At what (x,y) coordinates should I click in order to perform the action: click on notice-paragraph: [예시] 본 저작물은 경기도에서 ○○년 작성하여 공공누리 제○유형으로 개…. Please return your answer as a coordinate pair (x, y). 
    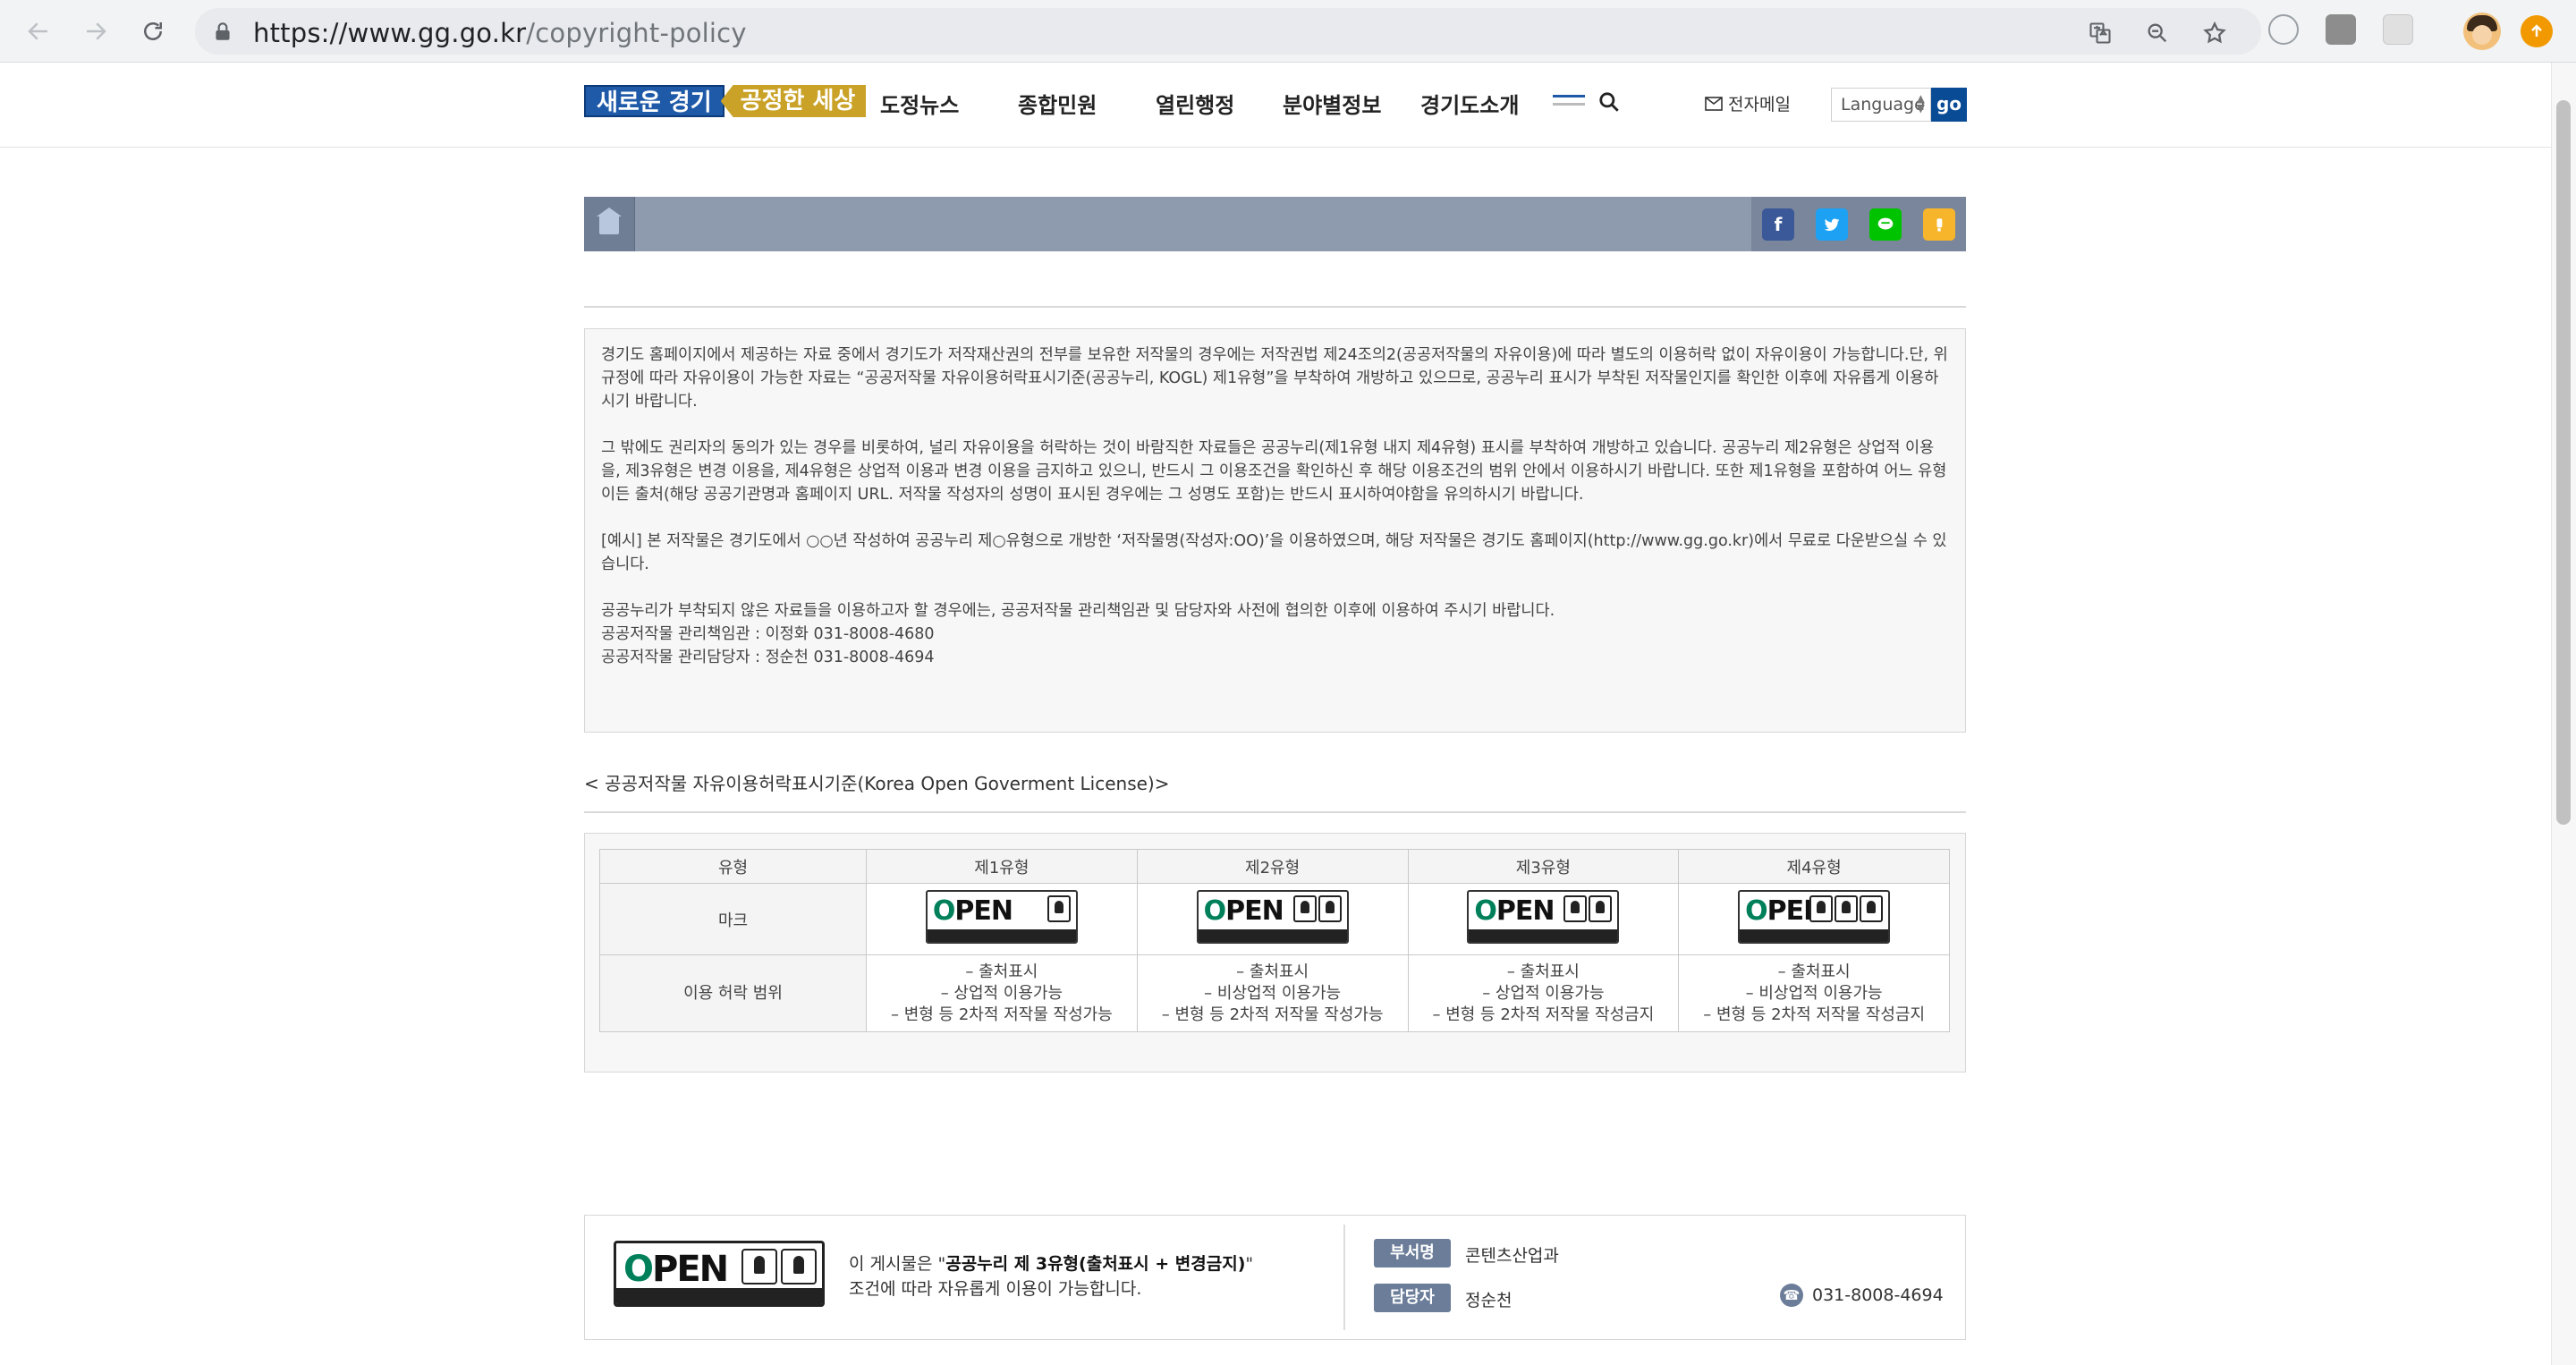
    Looking at the image, I should click on (1274, 552).